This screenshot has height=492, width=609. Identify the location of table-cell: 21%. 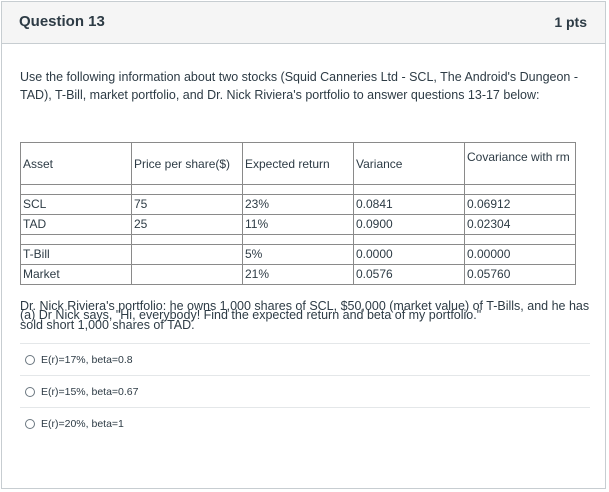
(298, 274).